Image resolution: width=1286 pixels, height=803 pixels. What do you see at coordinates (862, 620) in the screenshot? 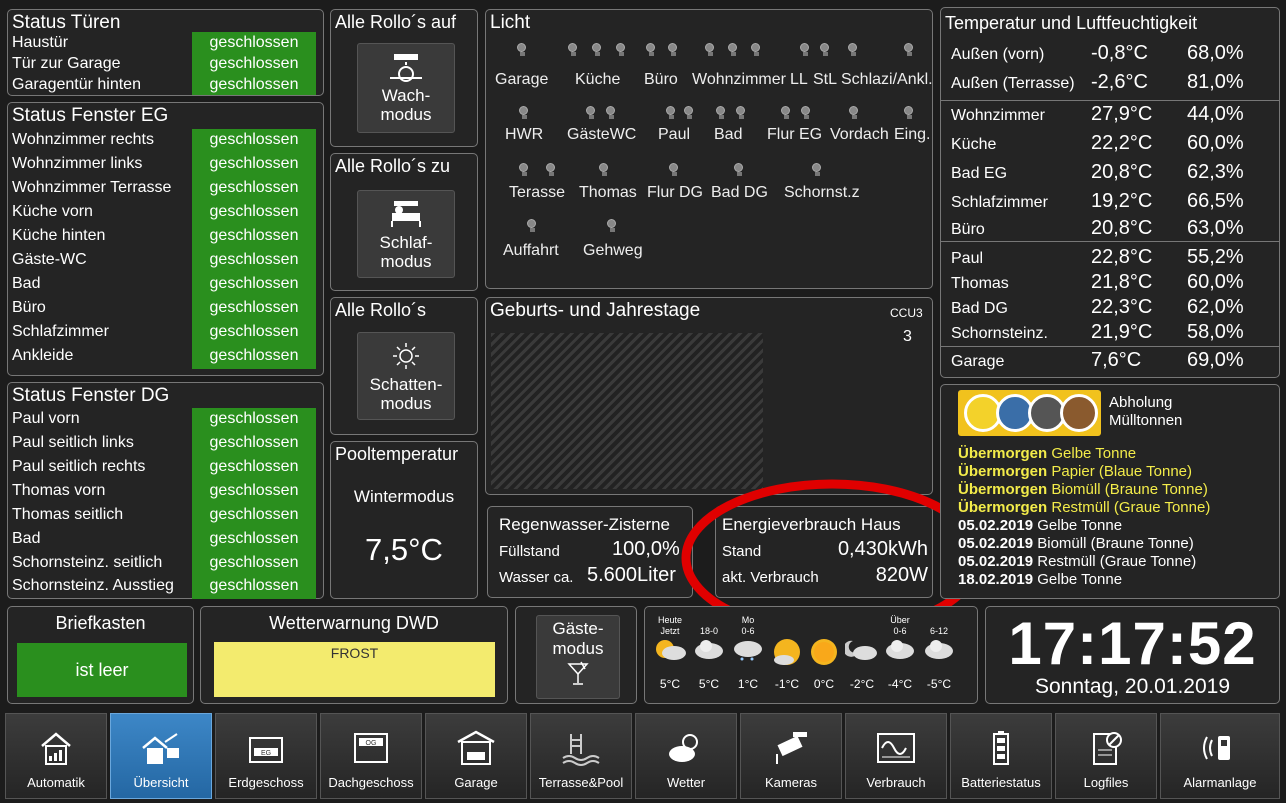
I see `weather-day` at bounding box center [862, 620].